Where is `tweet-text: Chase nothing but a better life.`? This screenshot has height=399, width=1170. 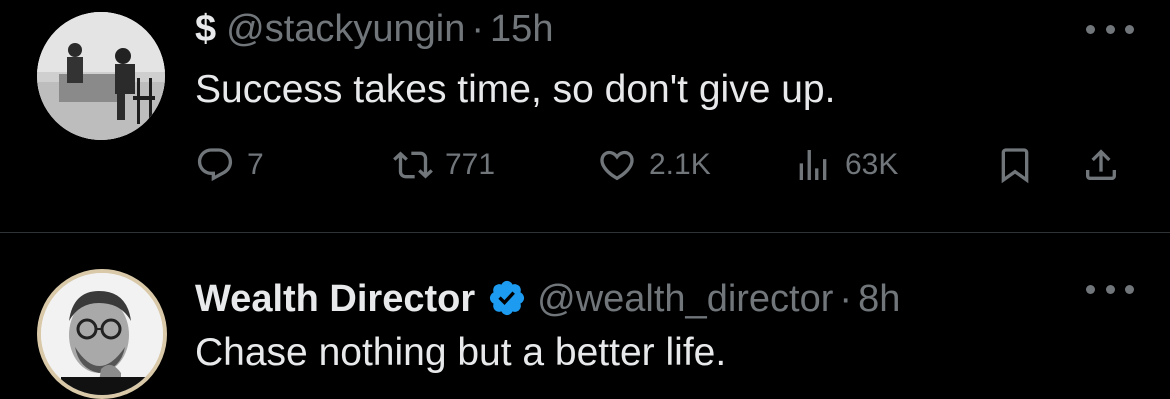 tweet-text: Chase nothing but a better life. is located at coordinates (461, 352).